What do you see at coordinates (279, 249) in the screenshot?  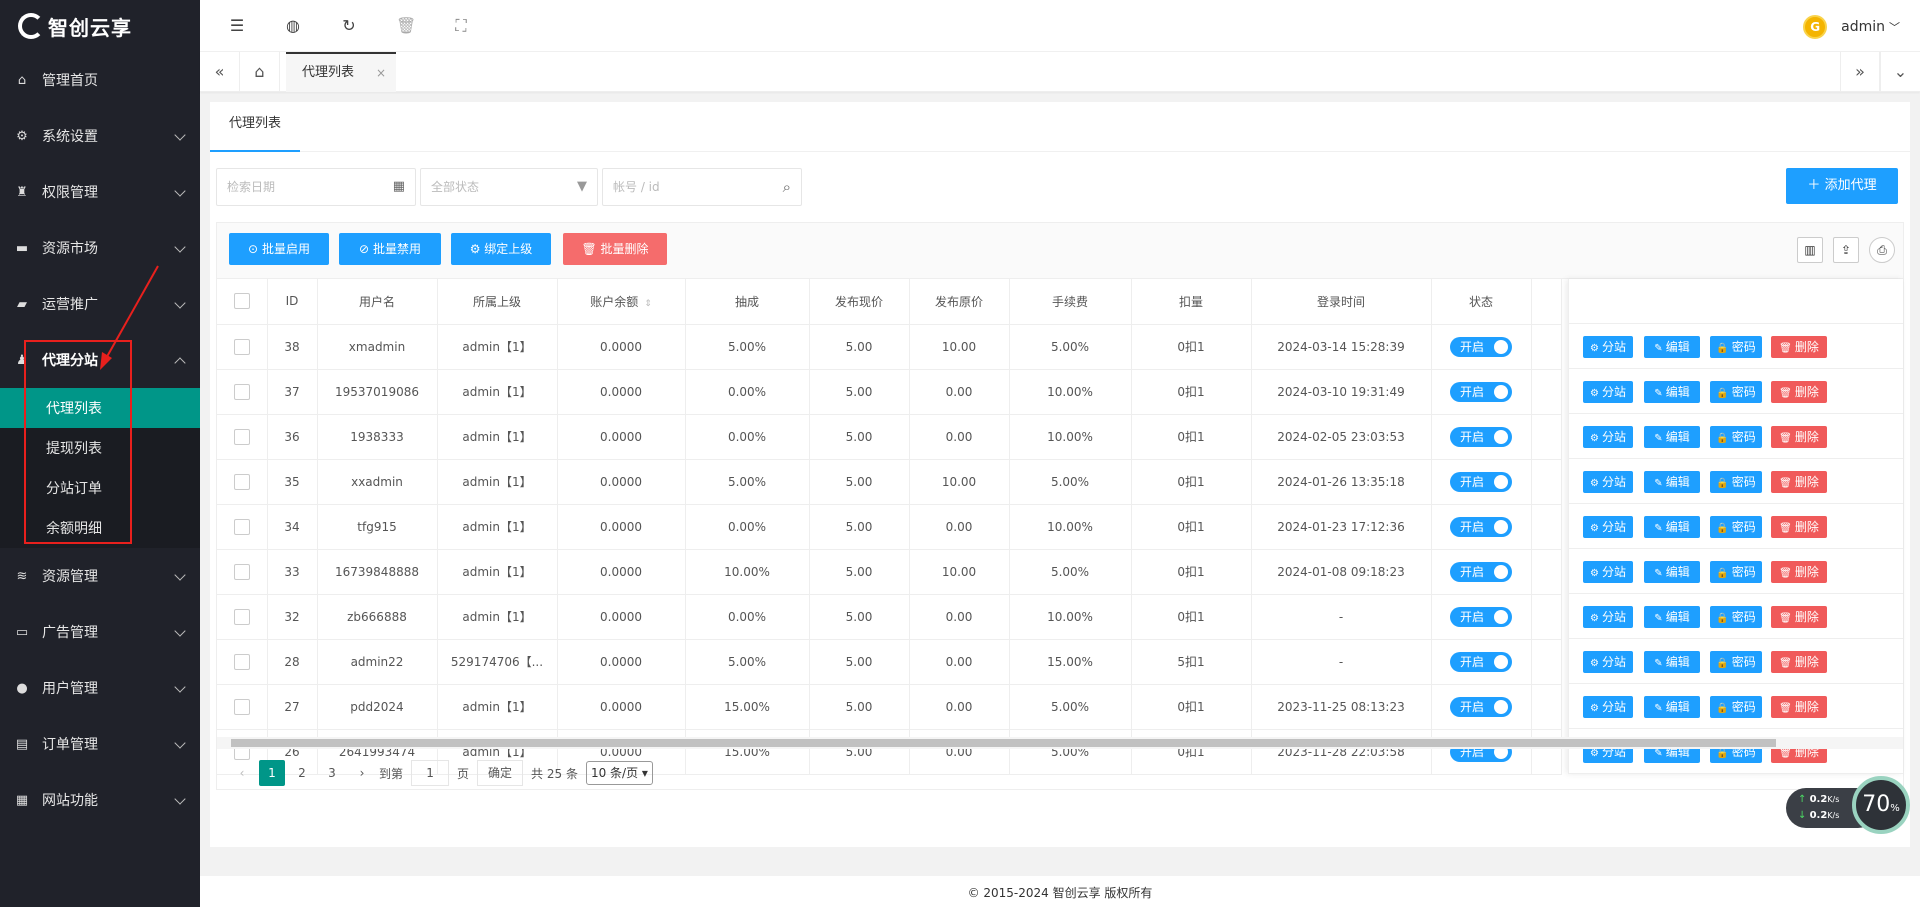 I see `batch-enable-button: ⊙ 批量启用` at bounding box center [279, 249].